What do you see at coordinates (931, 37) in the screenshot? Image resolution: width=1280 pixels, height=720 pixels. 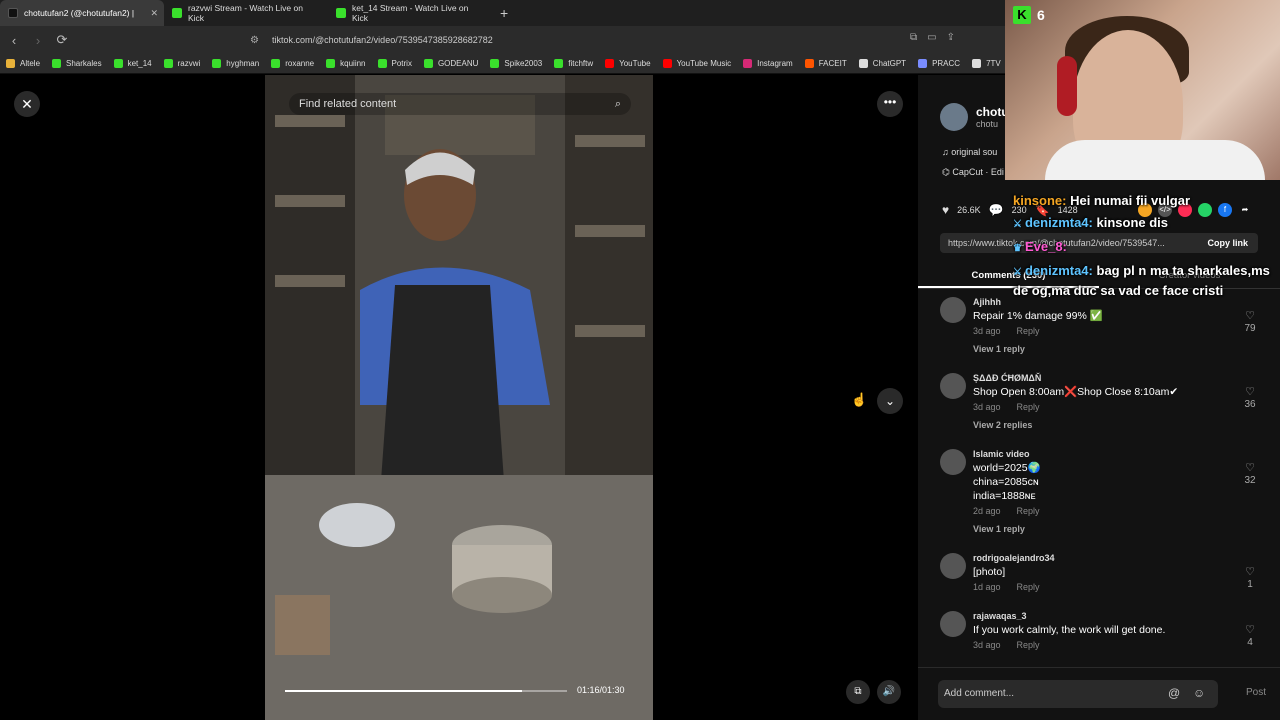 I see `cast-icon: ▭` at bounding box center [931, 37].